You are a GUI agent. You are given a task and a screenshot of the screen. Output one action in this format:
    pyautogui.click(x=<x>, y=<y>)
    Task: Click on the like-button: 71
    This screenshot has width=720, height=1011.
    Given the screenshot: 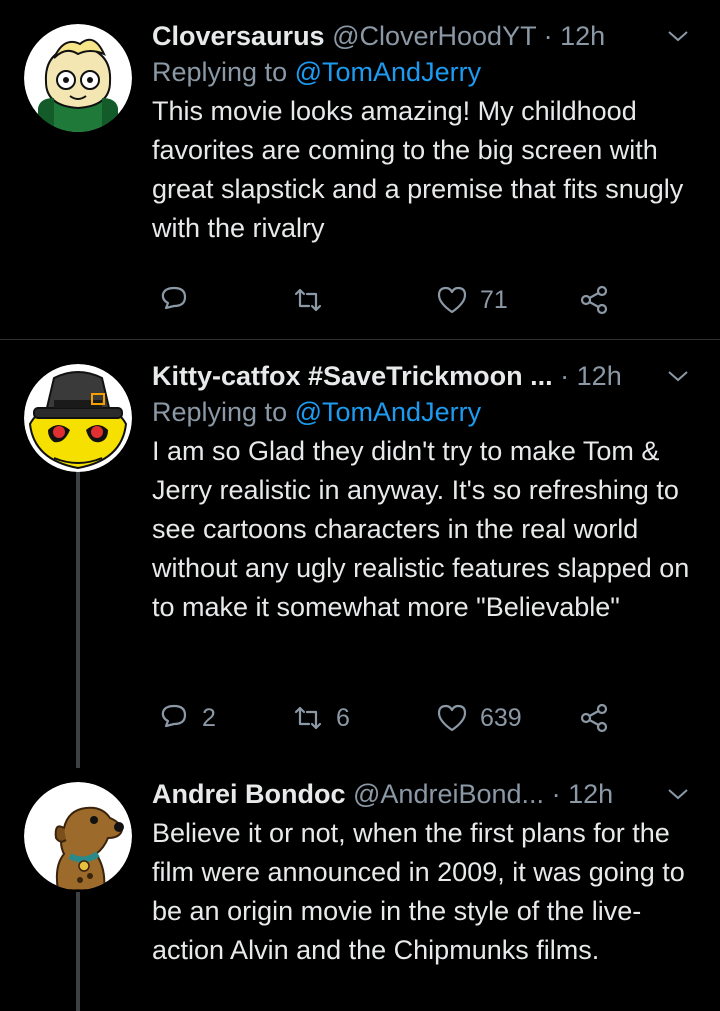 What is the action you would take?
    pyautogui.click(x=472, y=300)
    